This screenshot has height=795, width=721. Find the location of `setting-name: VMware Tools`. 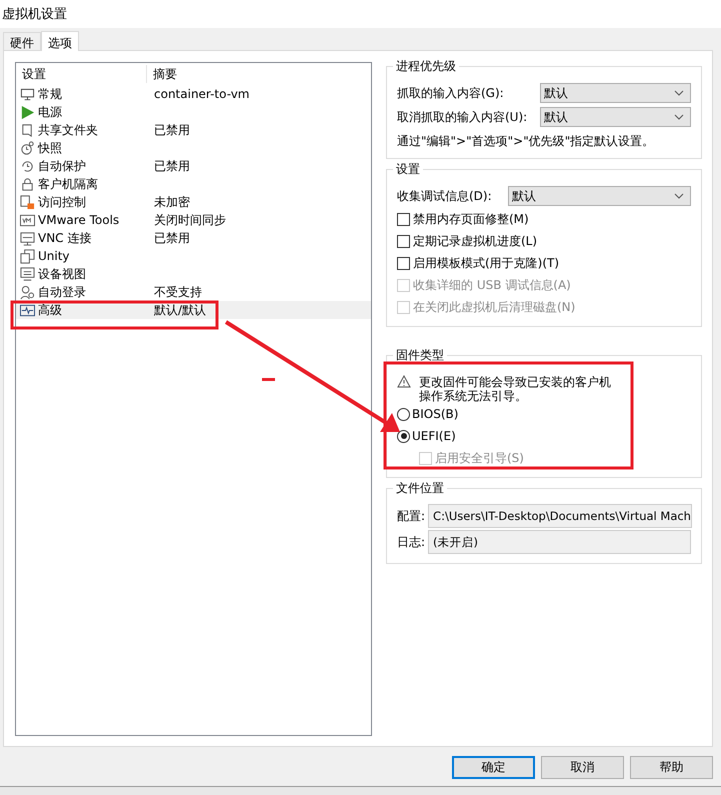

setting-name: VMware Tools is located at coordinates (79, 220).